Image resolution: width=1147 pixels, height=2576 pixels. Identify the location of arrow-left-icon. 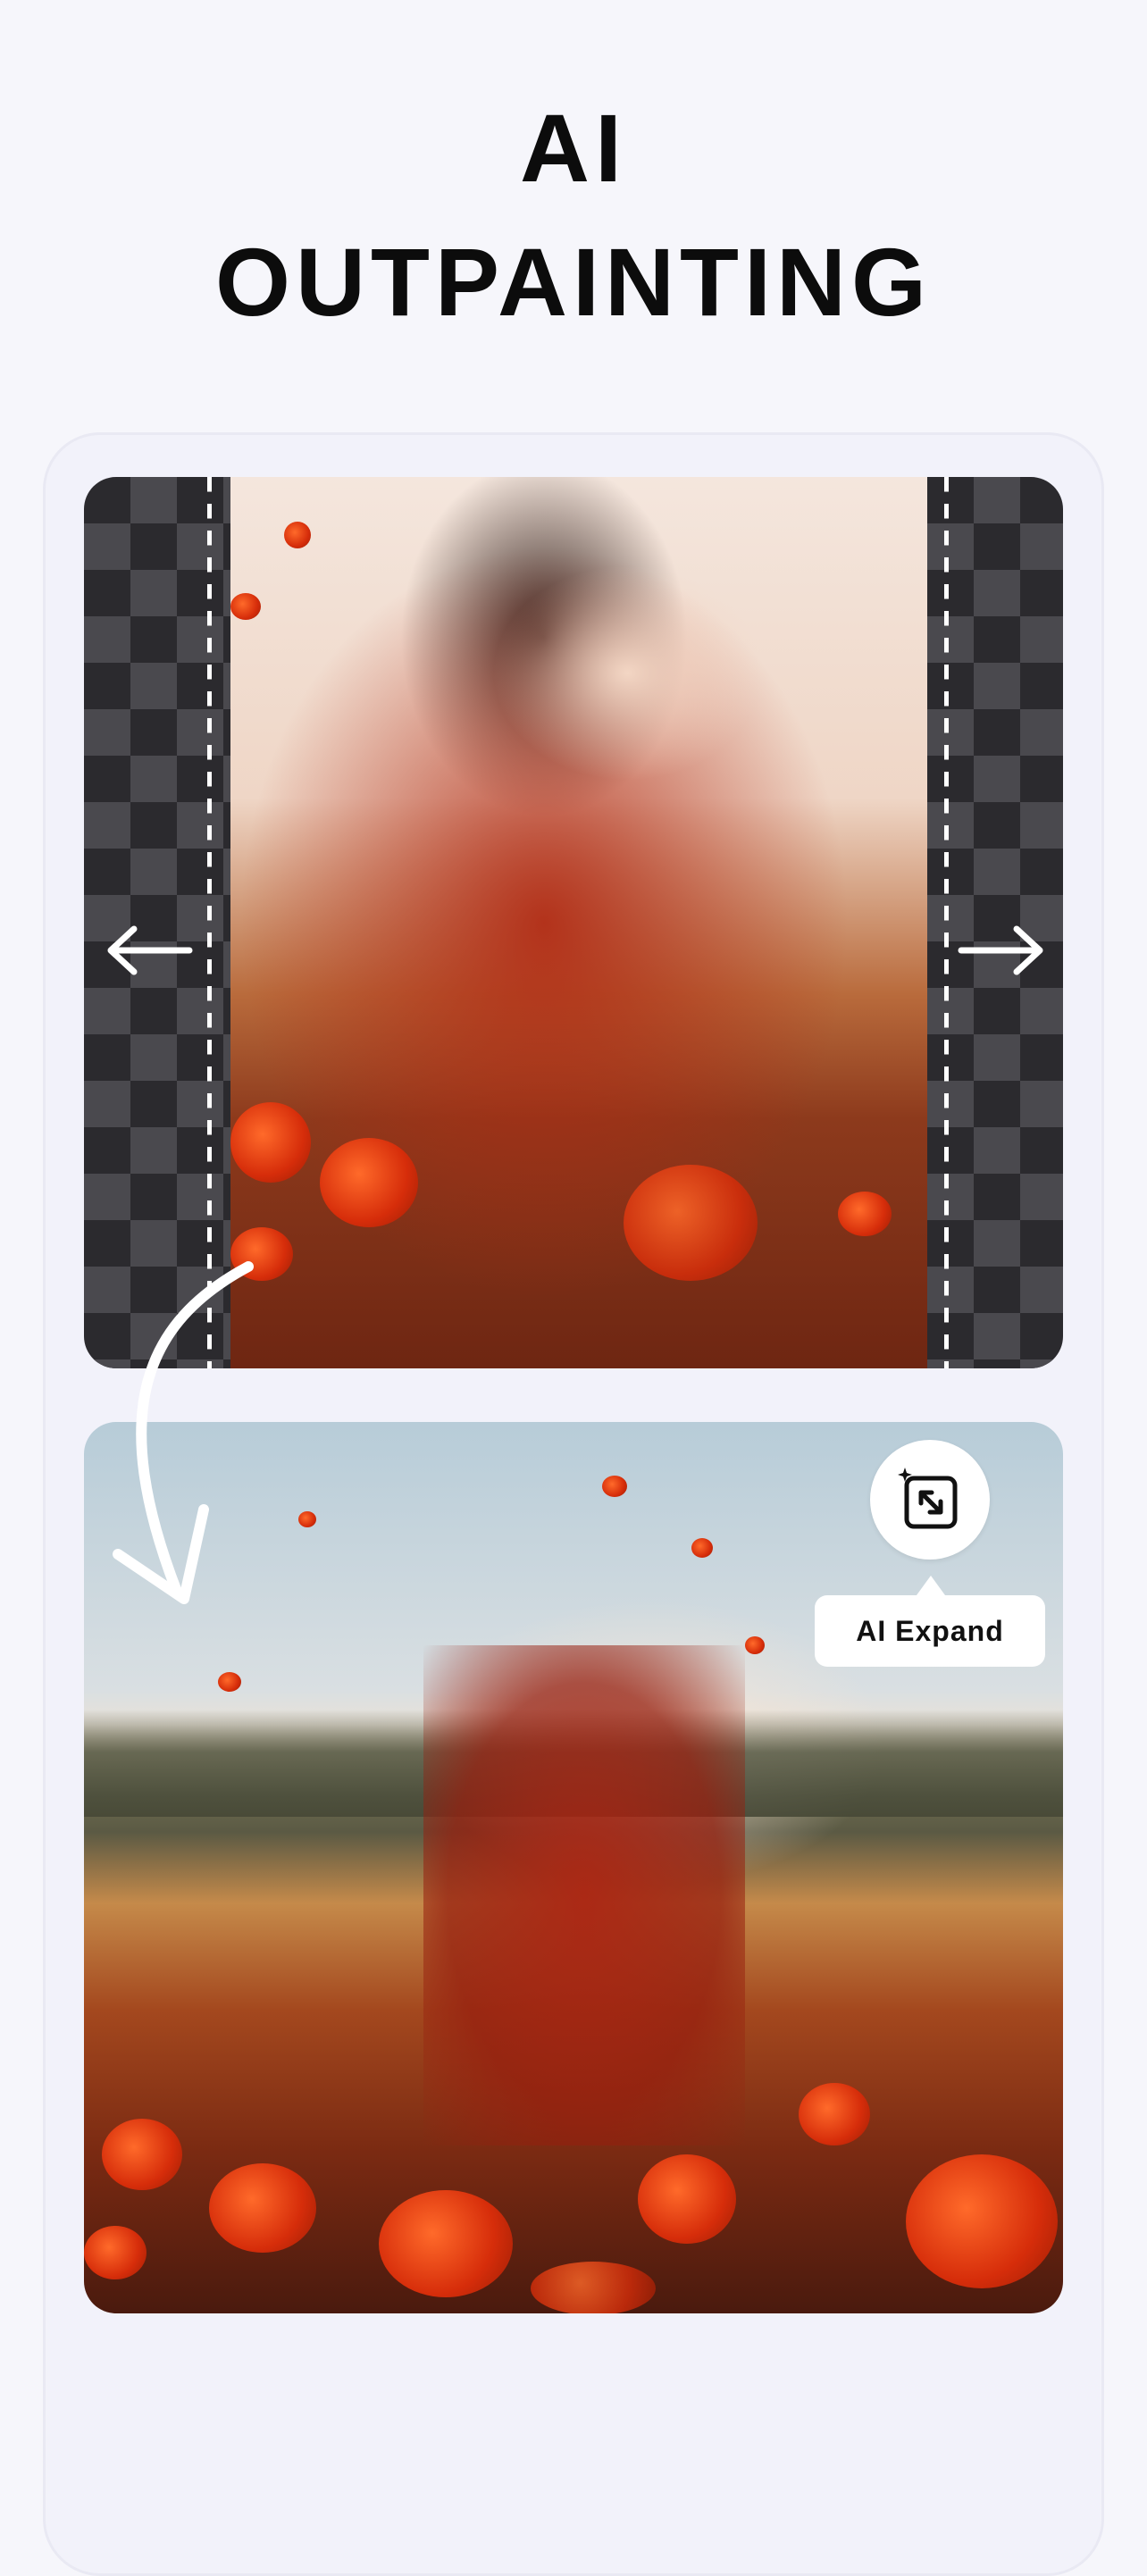
(150, 950).